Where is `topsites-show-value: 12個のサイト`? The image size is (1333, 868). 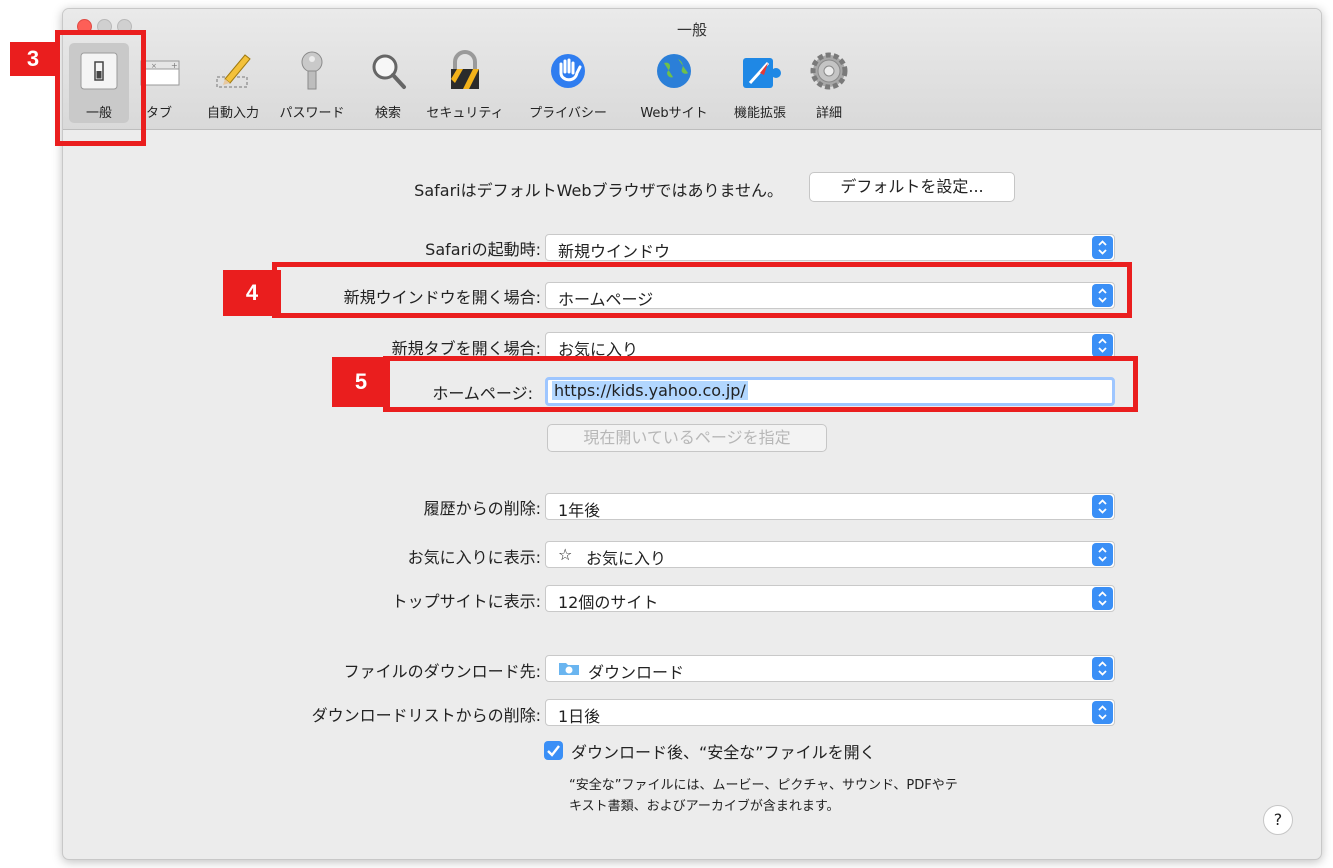 topsites-show-value: 12個のサイト is located at coordinates (608, 602).